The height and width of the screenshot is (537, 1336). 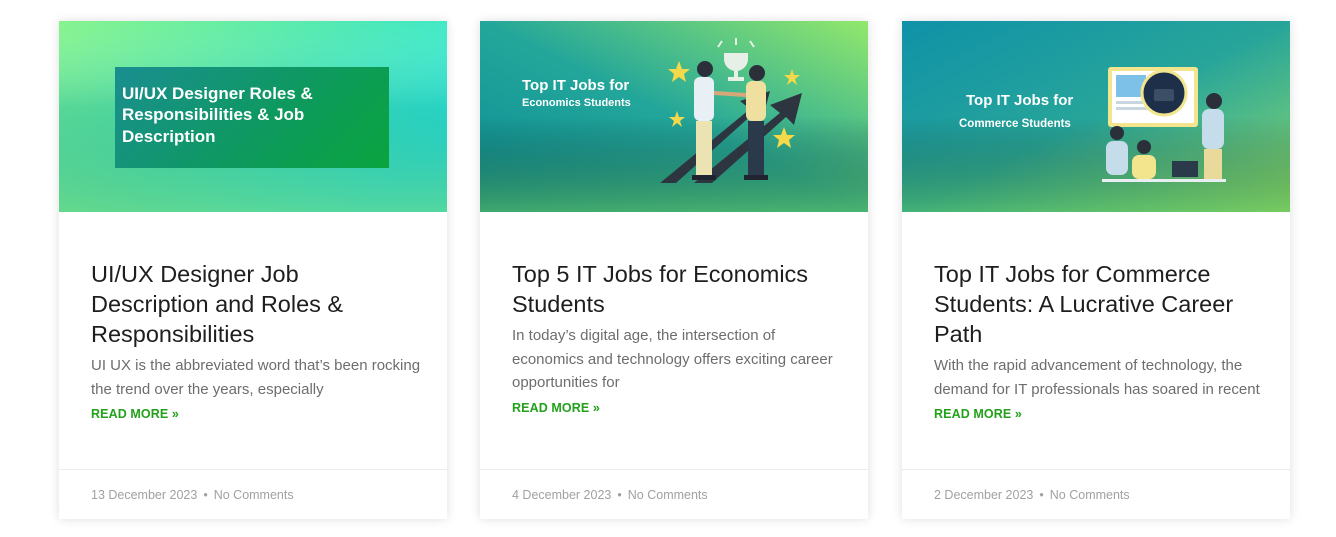 I want to click on post-meta: 4 December 2023 • No Comments, so click(x=674, y=494).